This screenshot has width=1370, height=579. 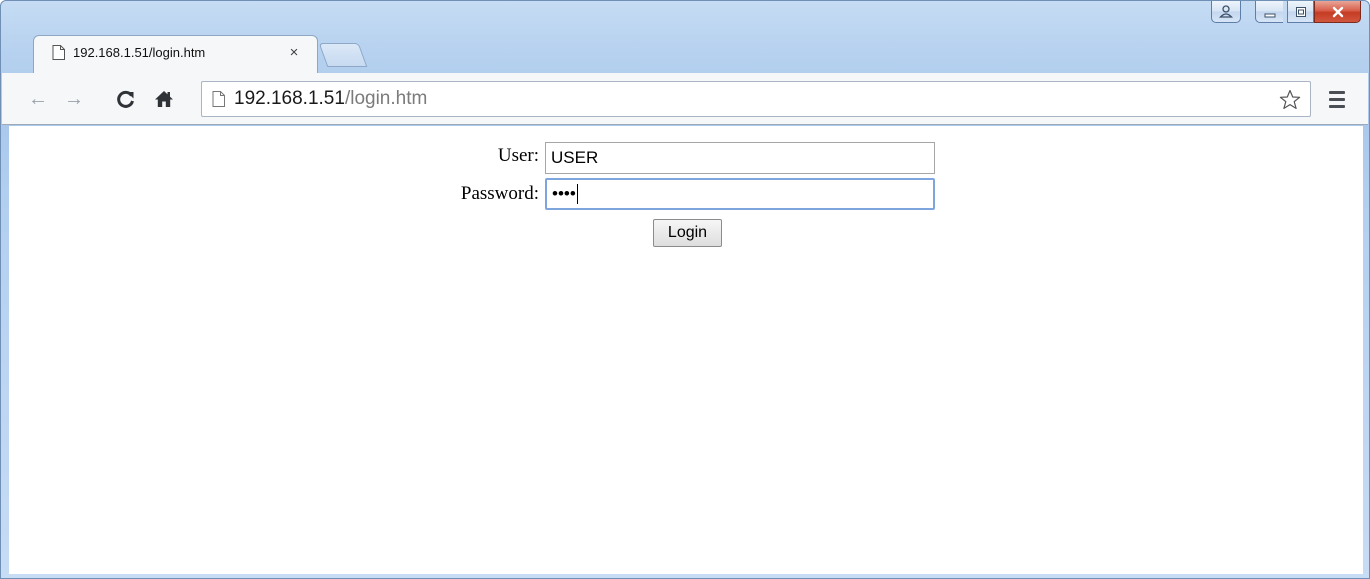 I want to click on bookmark-star-icon, so click(x=1290, y=100).